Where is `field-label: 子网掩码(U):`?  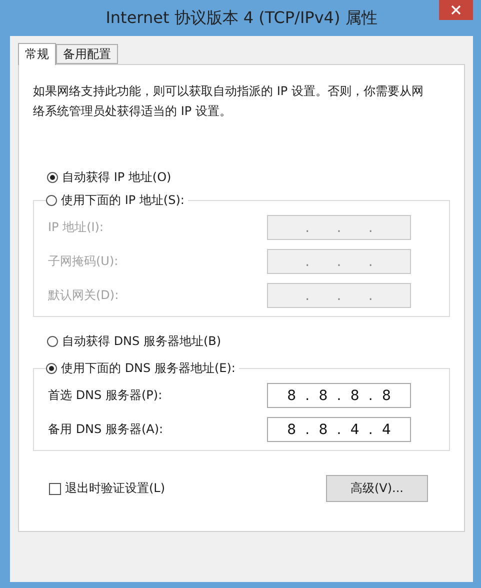 field-label: 子网掩码(U): is located at coordinates (83, 261).